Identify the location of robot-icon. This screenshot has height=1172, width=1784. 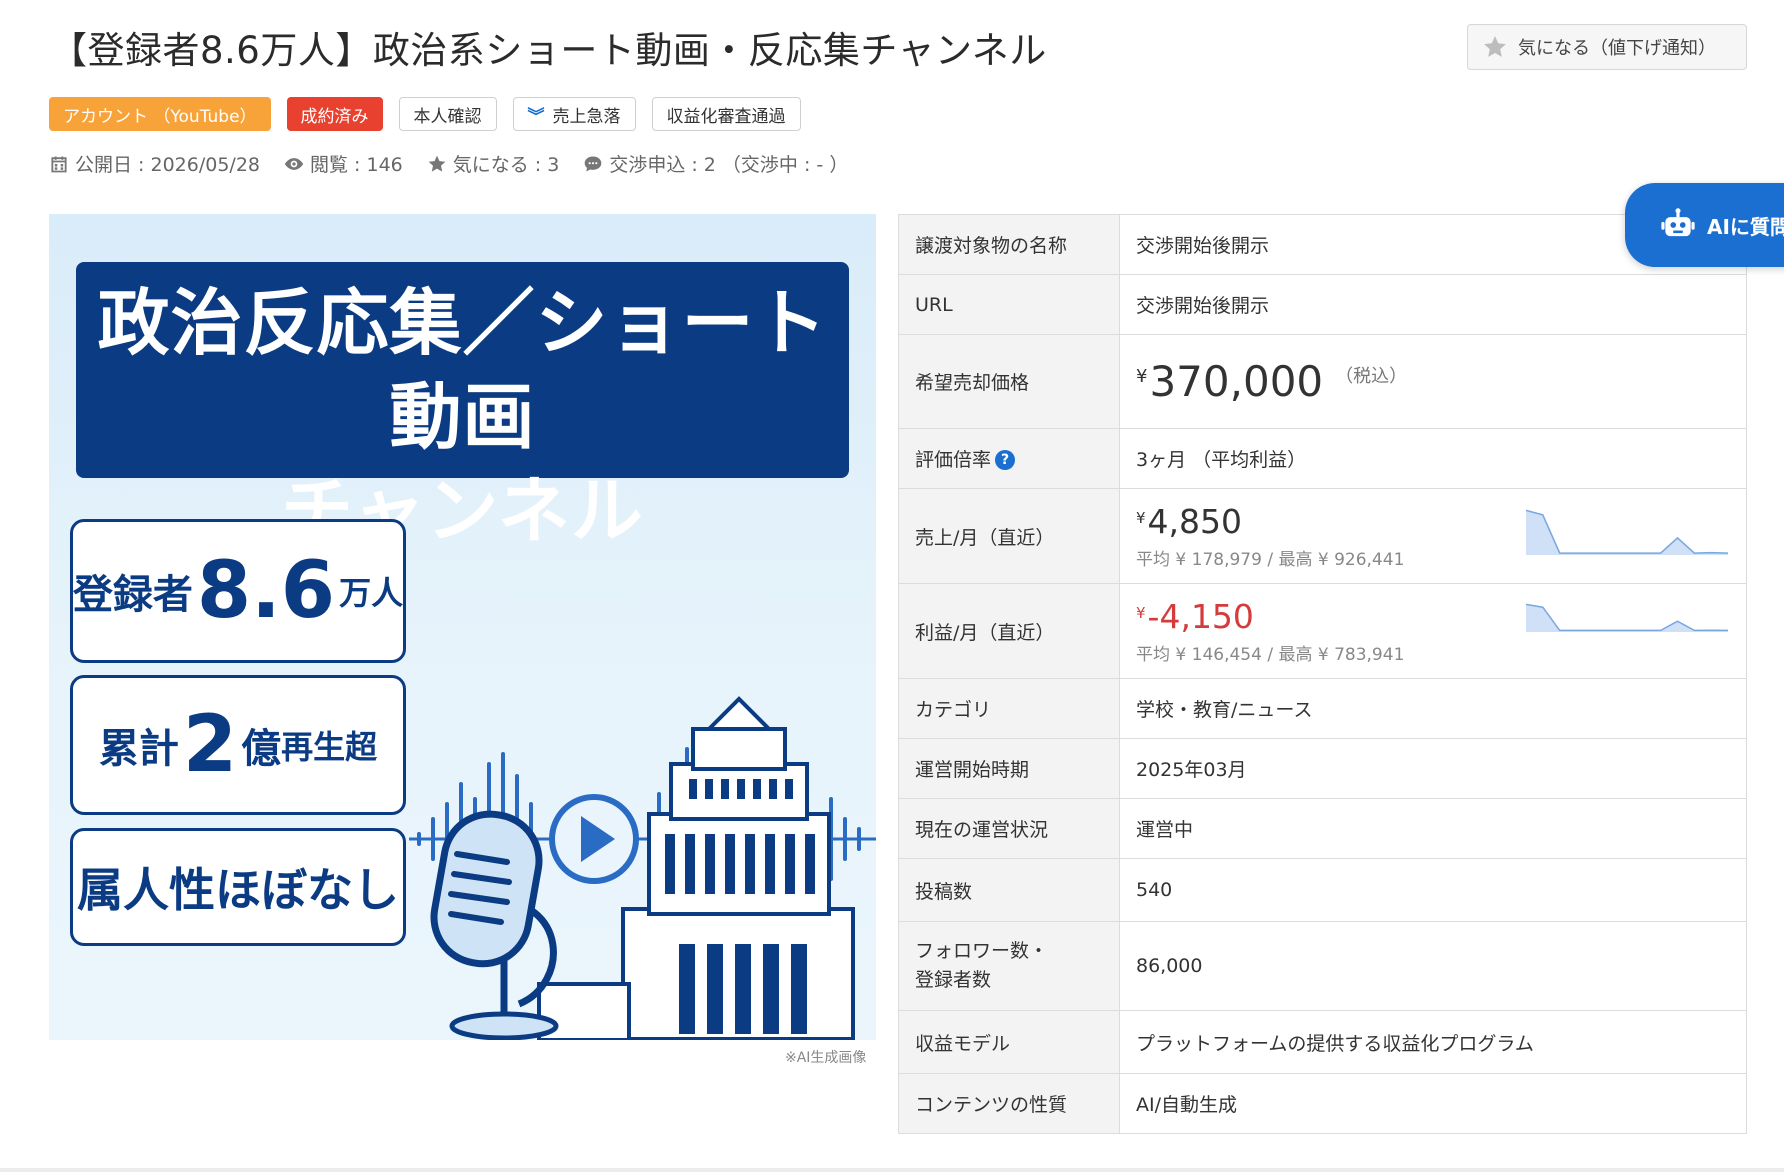
(1678, 222).